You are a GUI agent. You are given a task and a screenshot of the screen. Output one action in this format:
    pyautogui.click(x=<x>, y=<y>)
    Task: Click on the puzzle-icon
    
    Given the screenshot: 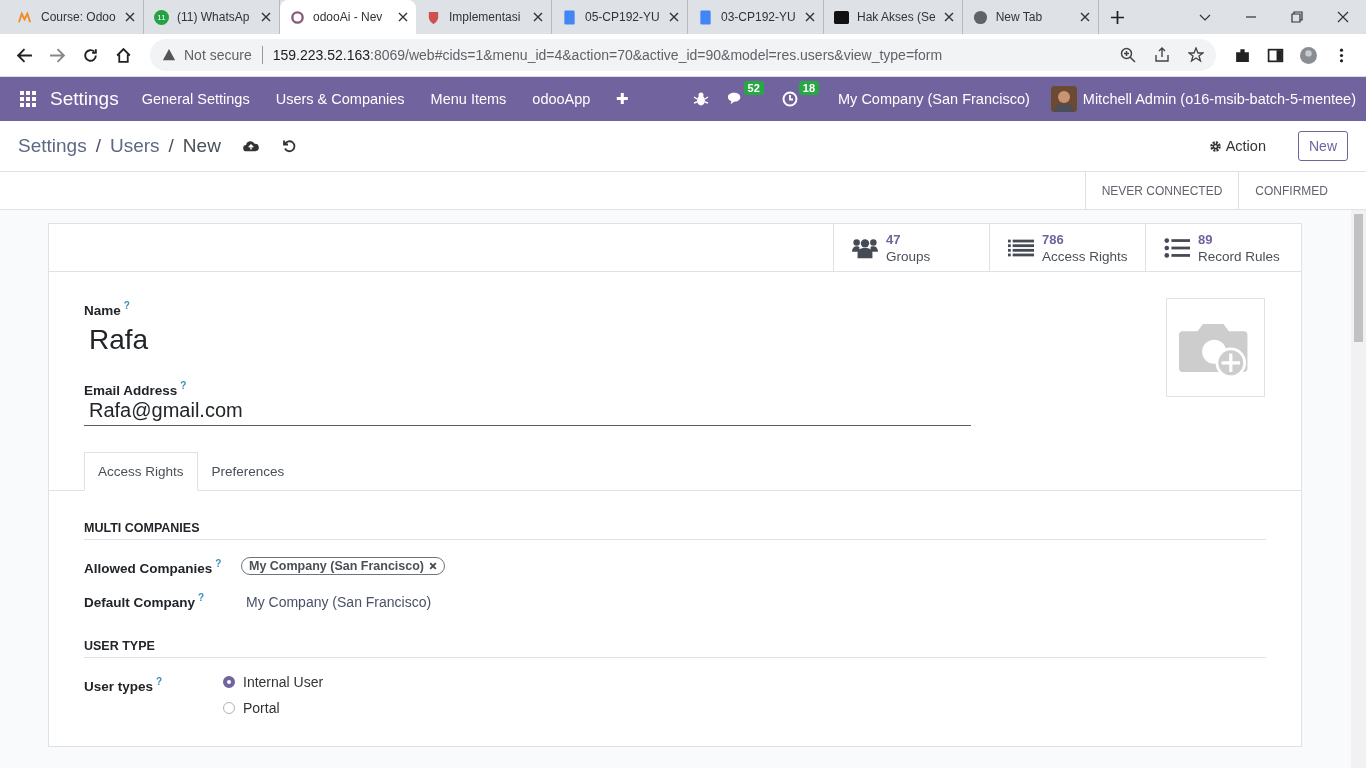 What is the action you would take?
    pyautogui.click(x=1242, y=55)
    